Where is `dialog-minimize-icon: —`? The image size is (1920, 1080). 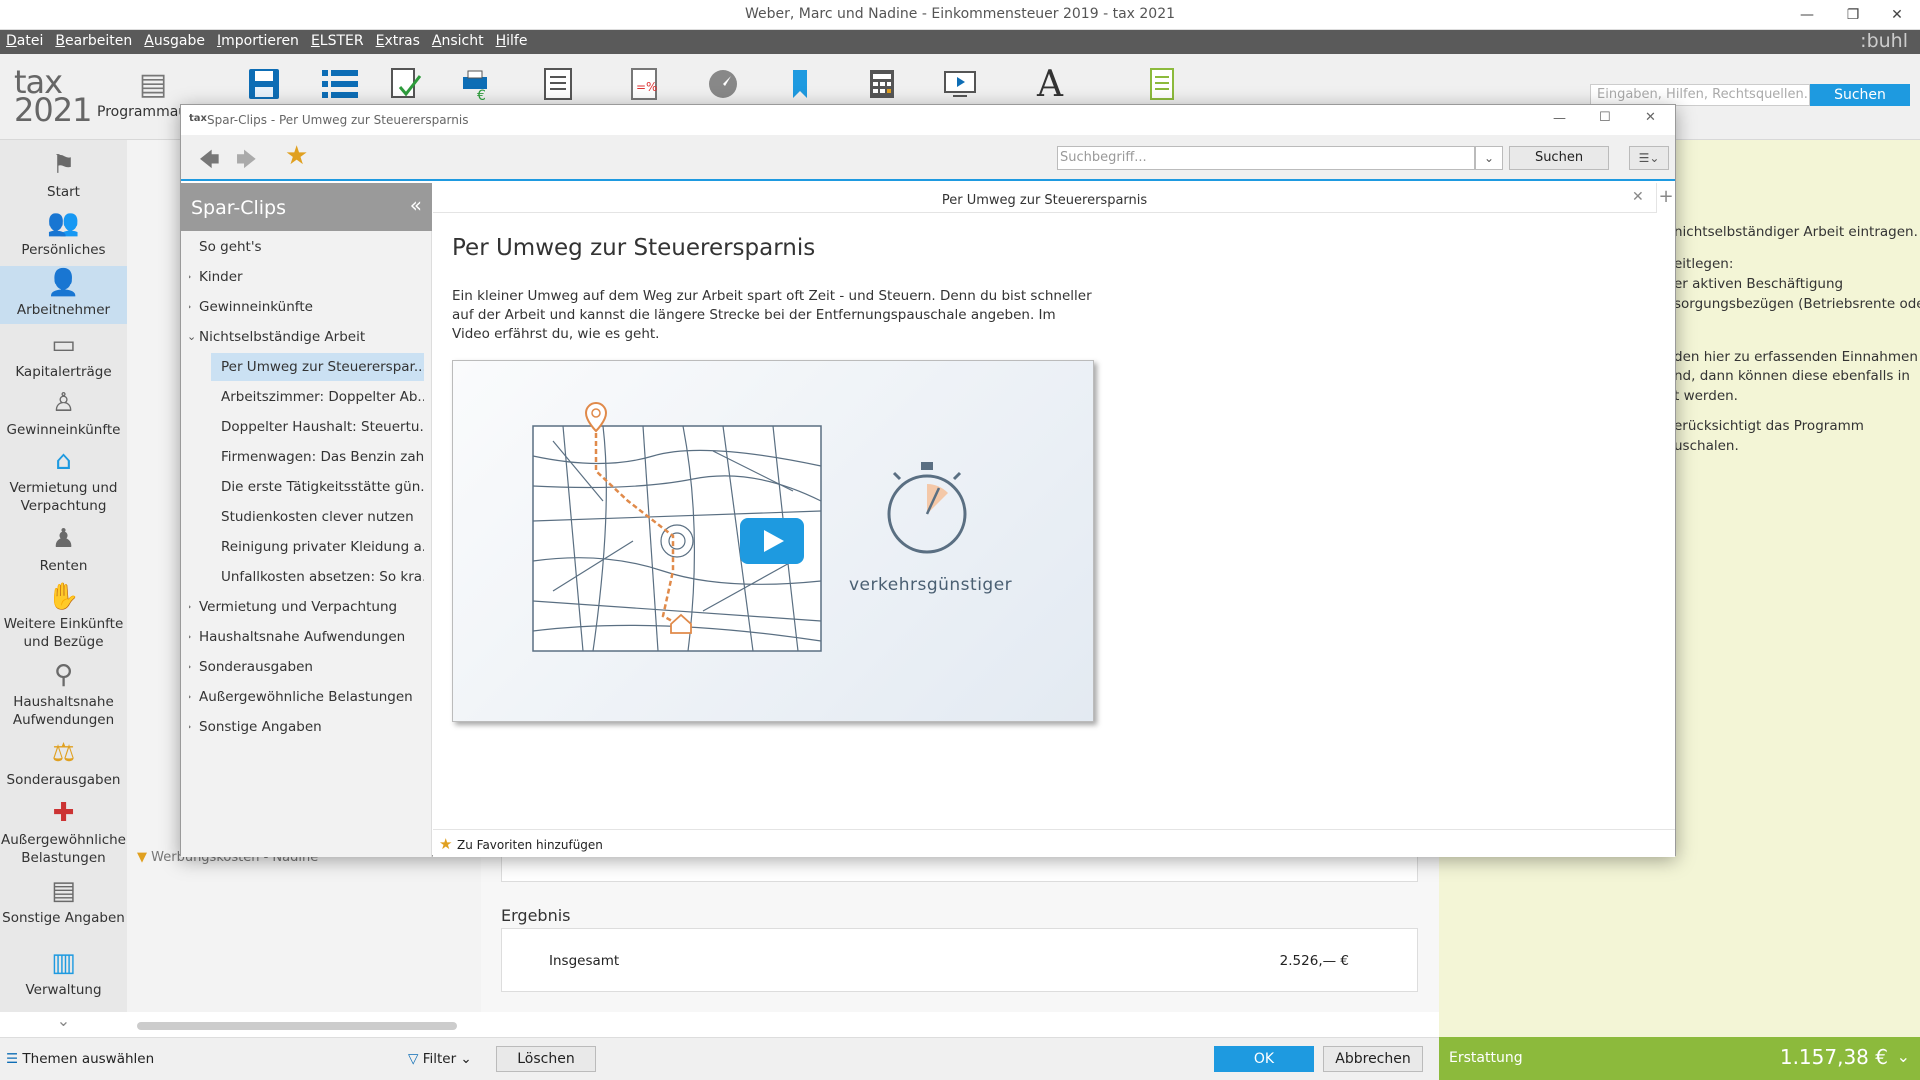 dialog-minimize-icon: — is located at coordinates (1559, 118).